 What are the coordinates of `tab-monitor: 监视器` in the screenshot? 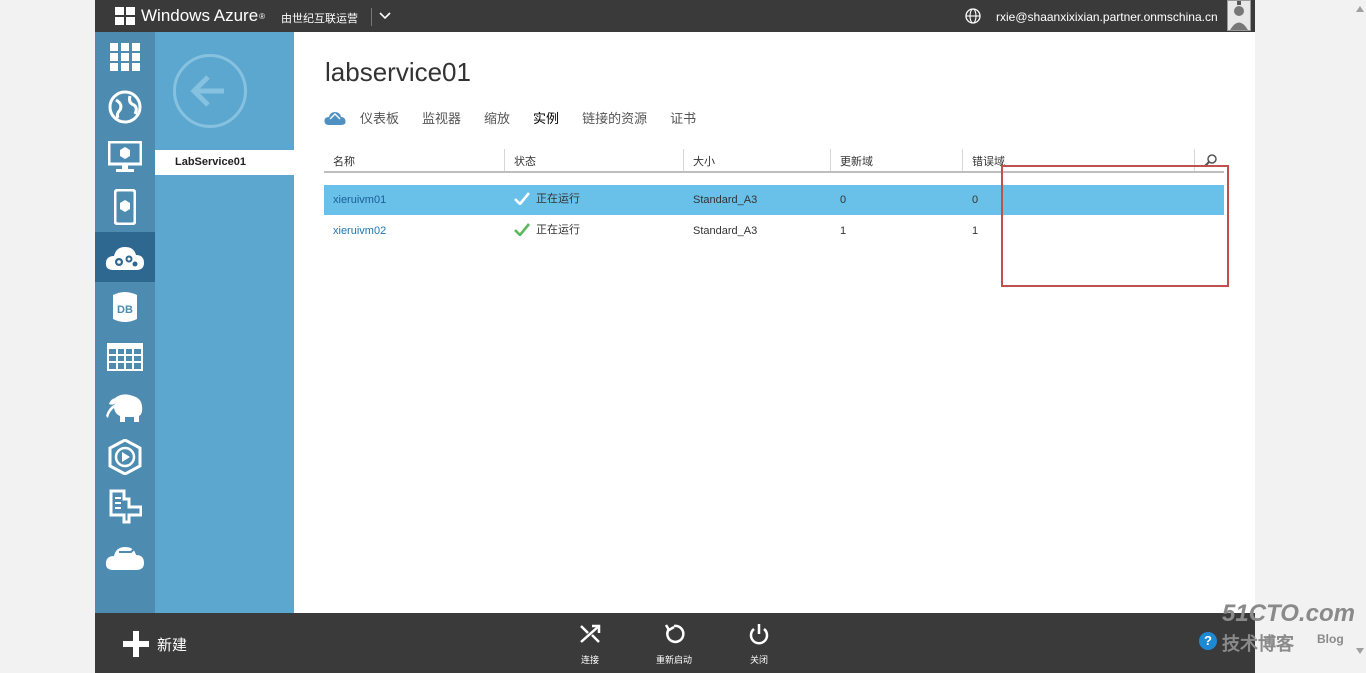 It's located at (441, 117).